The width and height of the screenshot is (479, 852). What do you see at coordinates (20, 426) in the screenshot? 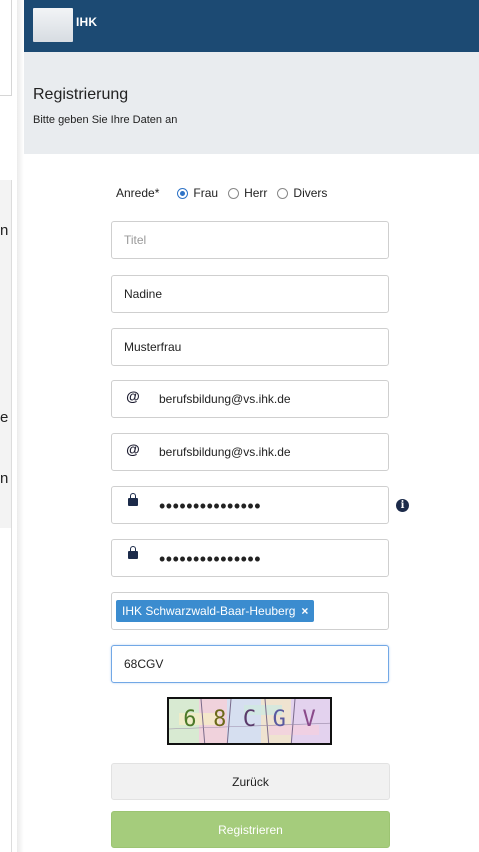
I see `modal-shadow` at bounding box center [20, 426].